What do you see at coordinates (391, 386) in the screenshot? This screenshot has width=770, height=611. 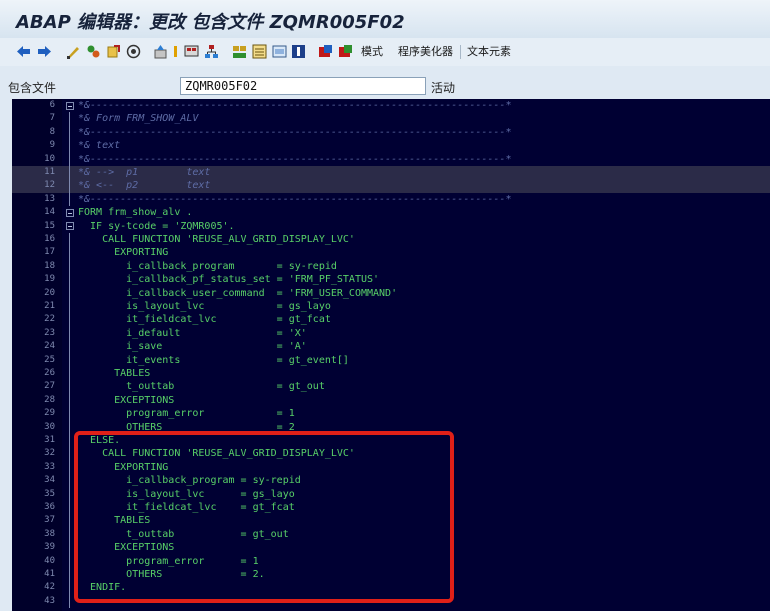 I see `code-line: 27 t_outtab = gt_out` at bounding box center [391, 386].